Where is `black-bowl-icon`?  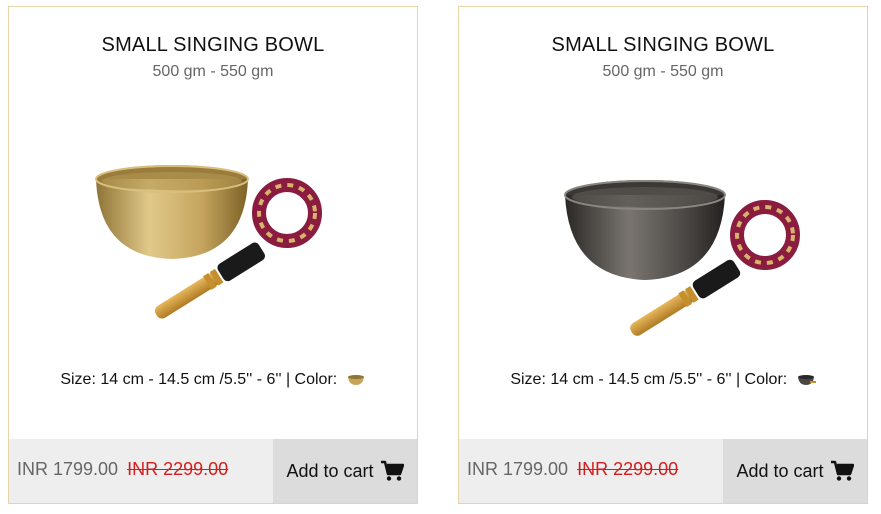
black-bowl-icon is located at coordinates (806, 380).